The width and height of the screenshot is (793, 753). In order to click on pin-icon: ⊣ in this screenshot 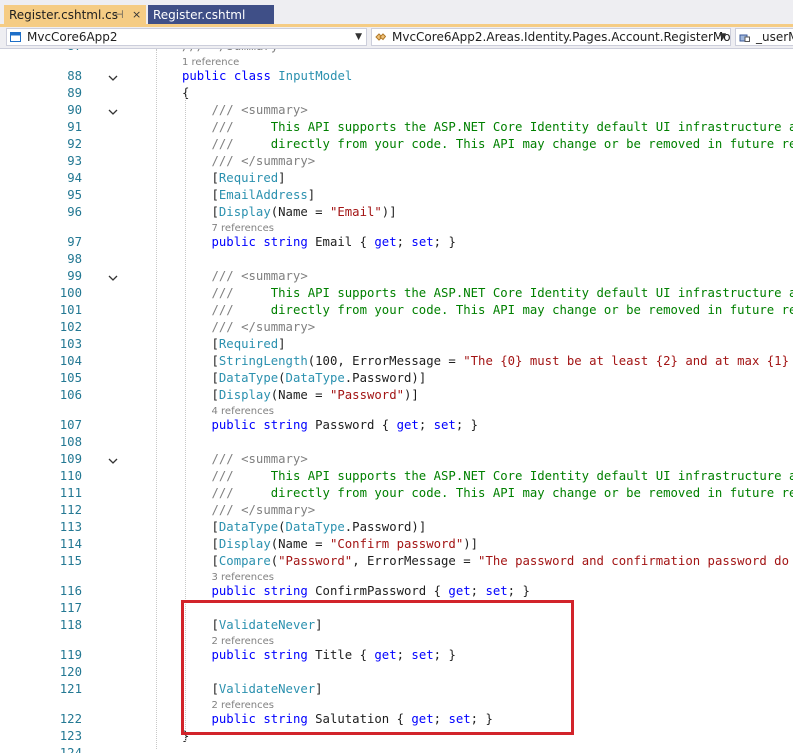, I will do `click(119, 15)`.